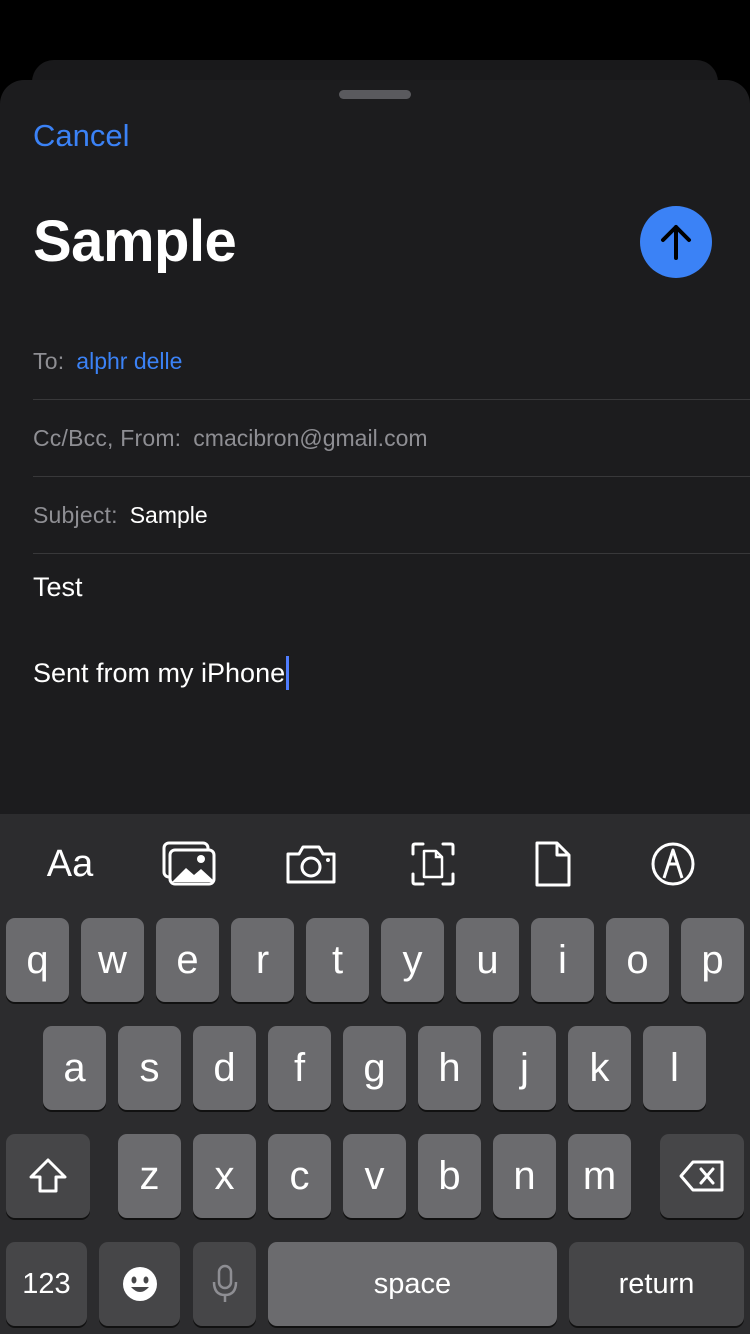 Image resolution: width=750 pixels, height=1334 pixels. What do you see at coordinates (337, 960) in the screenshot?
I see `key-t: t` at bounding box center [337, 960].